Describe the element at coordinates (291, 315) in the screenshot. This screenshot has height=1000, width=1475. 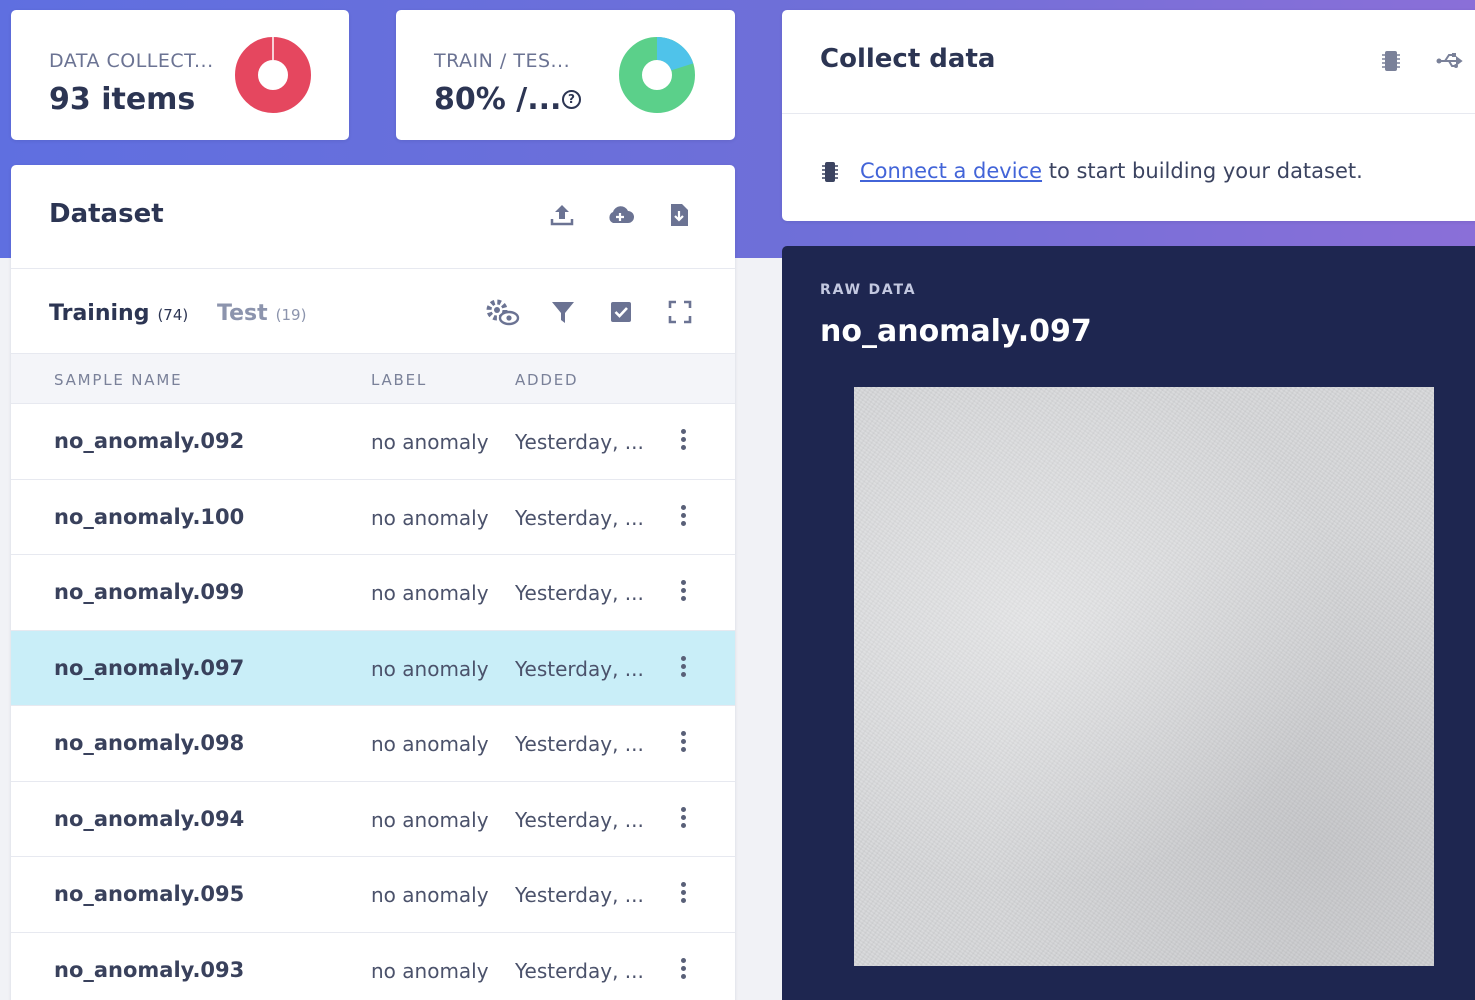
I see `tab-test-count: (19)` at that location.